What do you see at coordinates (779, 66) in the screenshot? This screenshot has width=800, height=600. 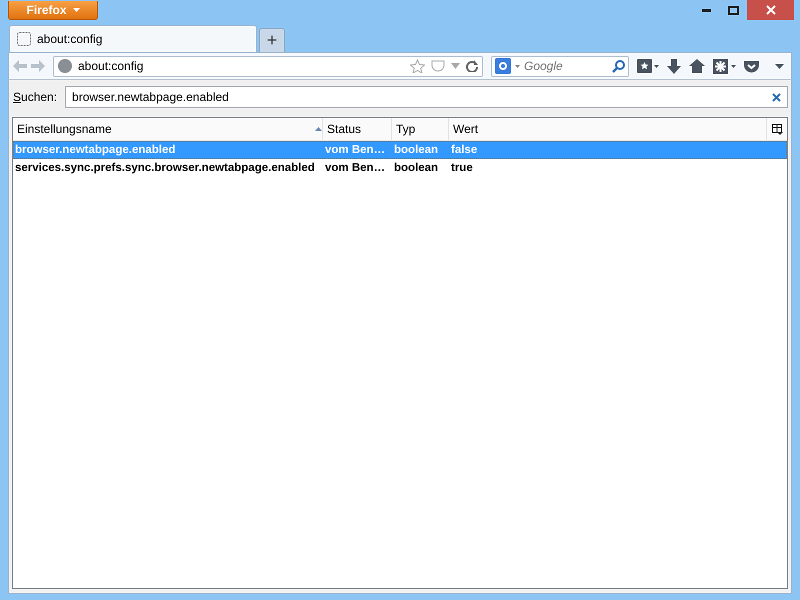 I see `overflow-caret-icon` at bounding box center [779, 66].